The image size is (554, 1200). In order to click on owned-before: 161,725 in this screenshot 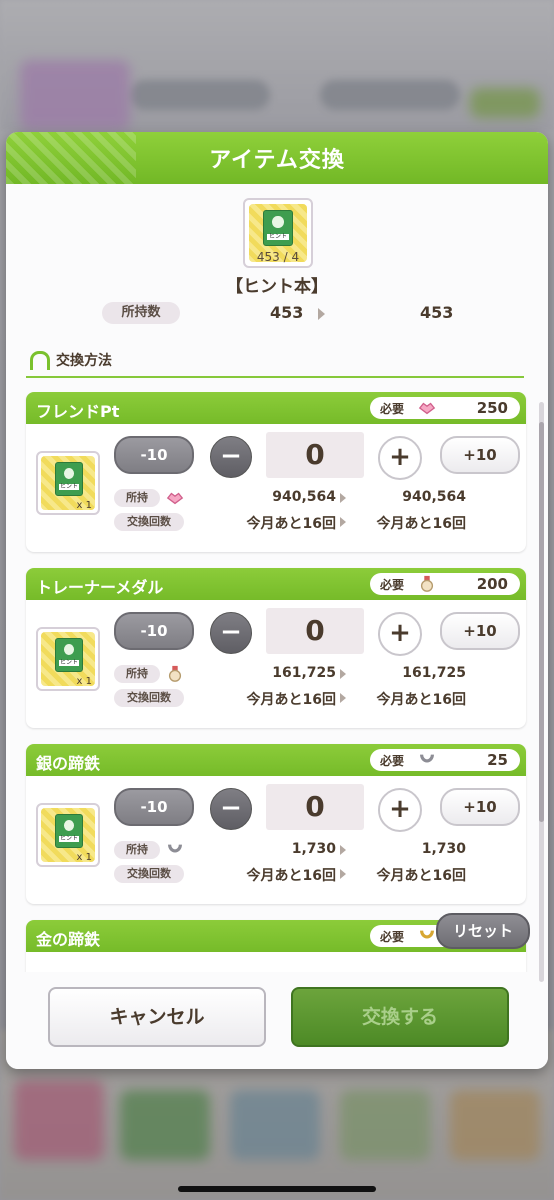, I will do `click(304, 673)`.